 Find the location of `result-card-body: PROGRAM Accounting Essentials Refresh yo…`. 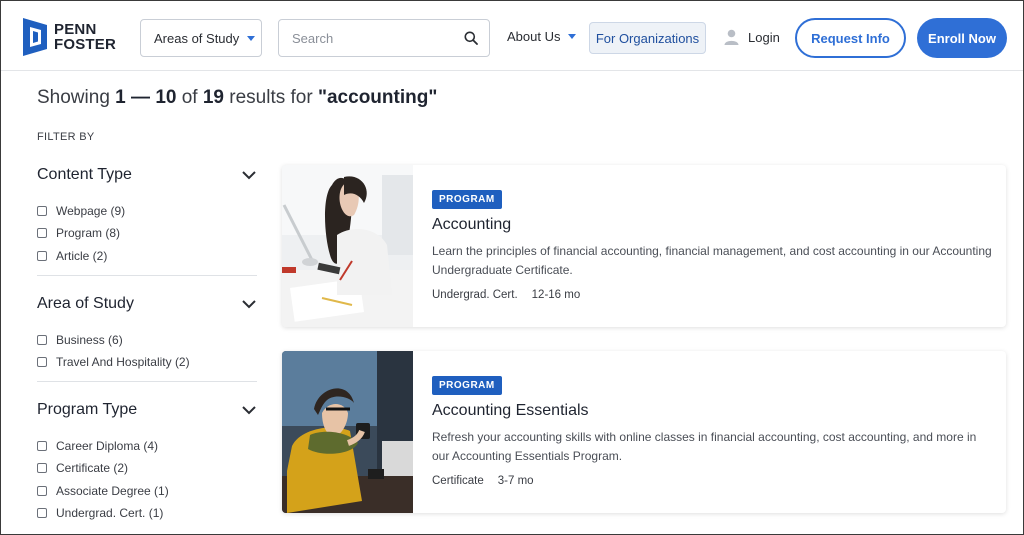

result-card-body: PROGRAM Accounting Essentials Refresh yo… is located at coordinates (712, 431).